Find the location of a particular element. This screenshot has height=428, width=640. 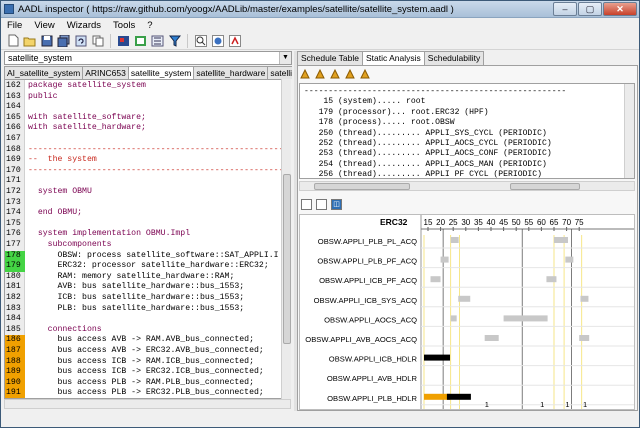

maximize-button: ▢ is located at coordinates (590, 9).